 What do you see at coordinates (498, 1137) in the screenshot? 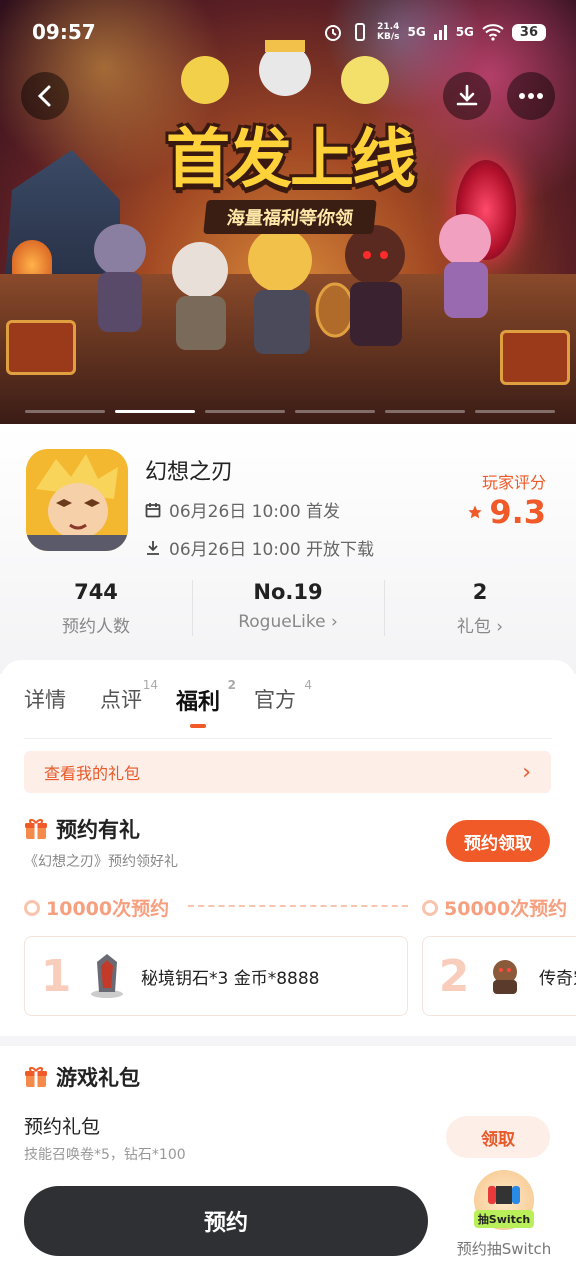
I see `claim-gift-button: 领取` at bounding box center [498, 1137].